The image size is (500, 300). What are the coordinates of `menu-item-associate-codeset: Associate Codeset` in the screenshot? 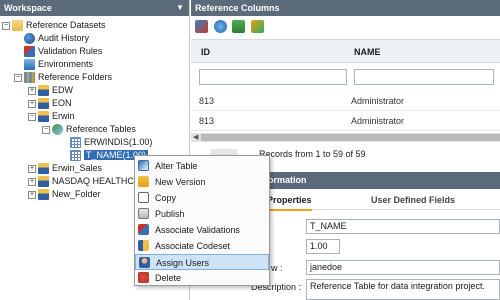 It's located at (202, 246).